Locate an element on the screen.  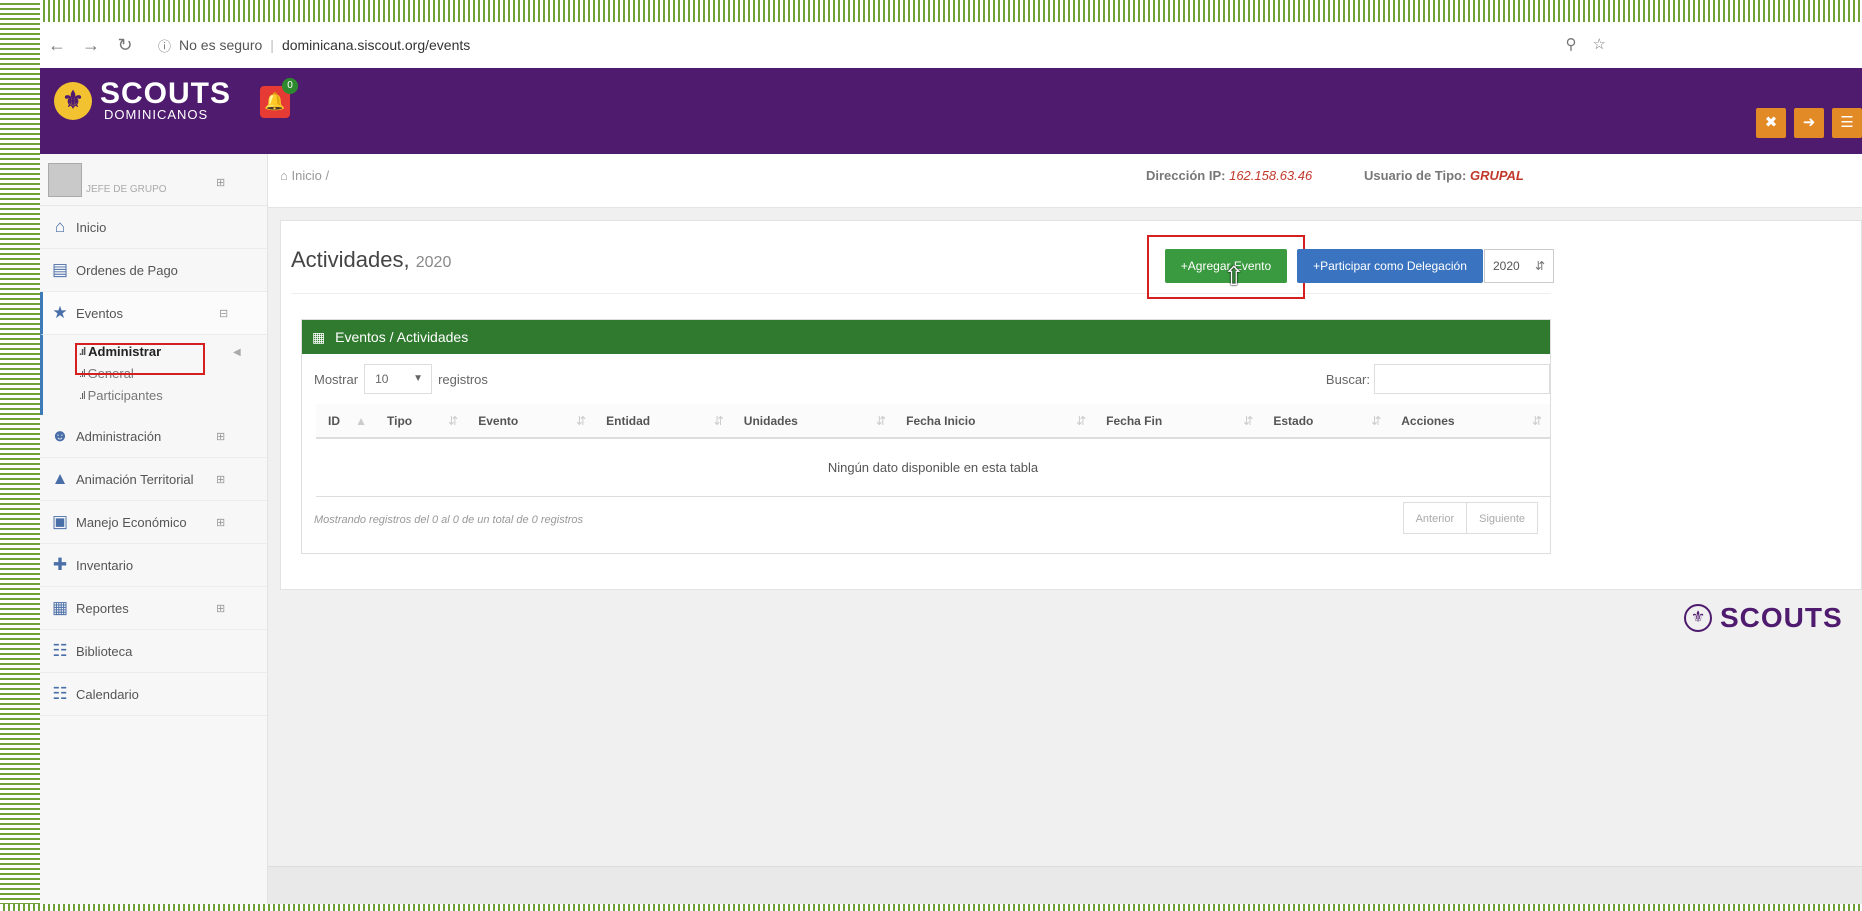
table-search: Buscar: is located at coordinates (1438, 379).